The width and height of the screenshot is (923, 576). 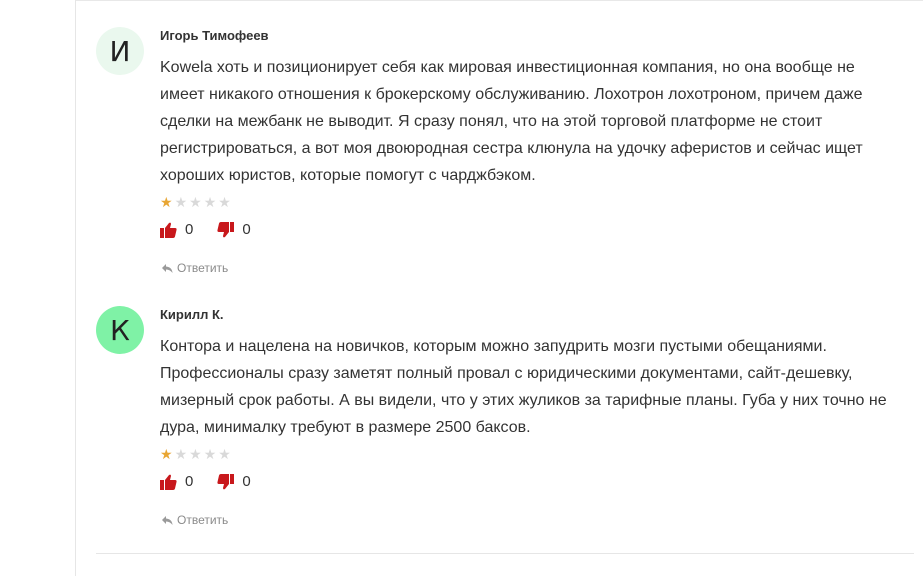 I want to click on comments-divider, so click(x=505, y=553).